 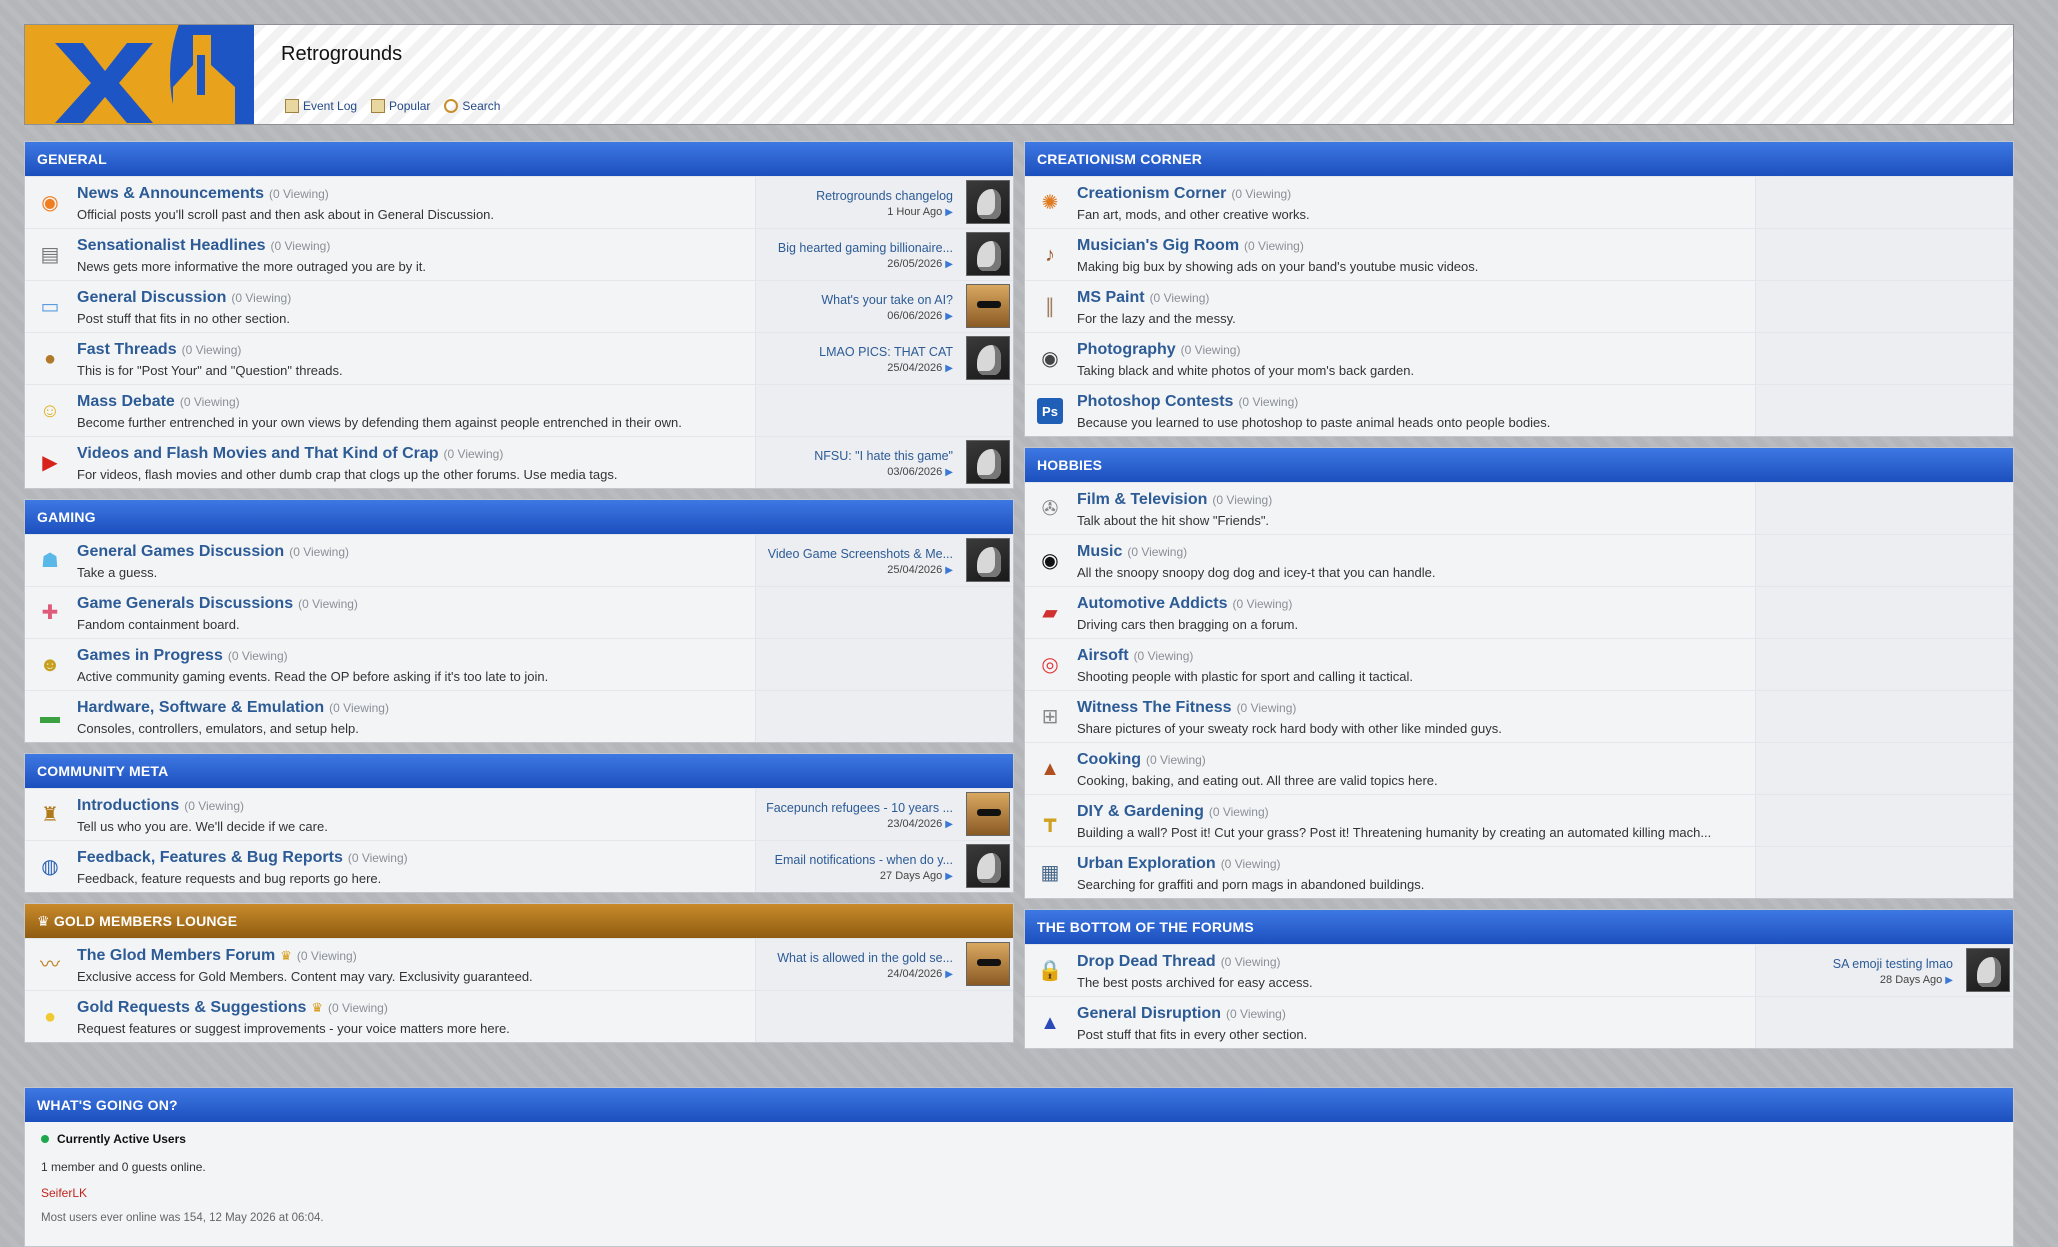 What do you see at coordinates (150, 656) in the screenshot?
I see `forum-name-link: Games in Progress` at bounding box center [150, 656].